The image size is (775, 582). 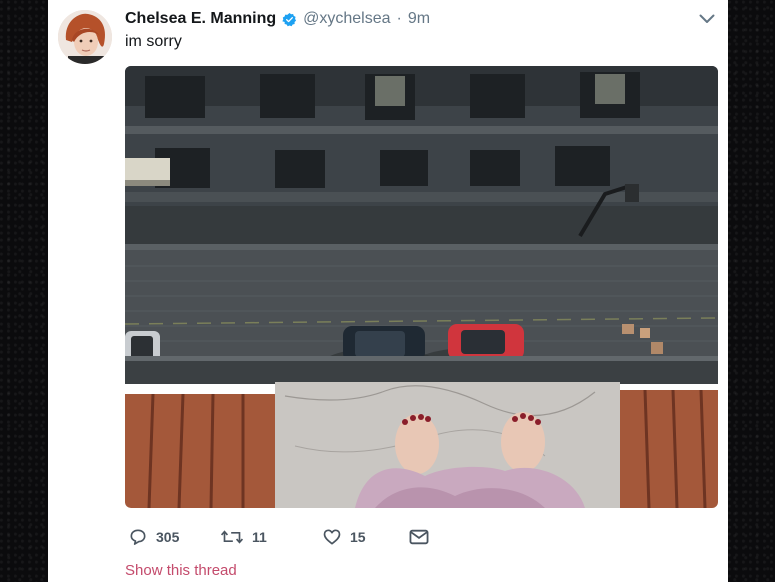 What do you see at coordinates (259, 537) in the screenshot?
I see `retweet-count: 11` at bounding box center [259, 537].